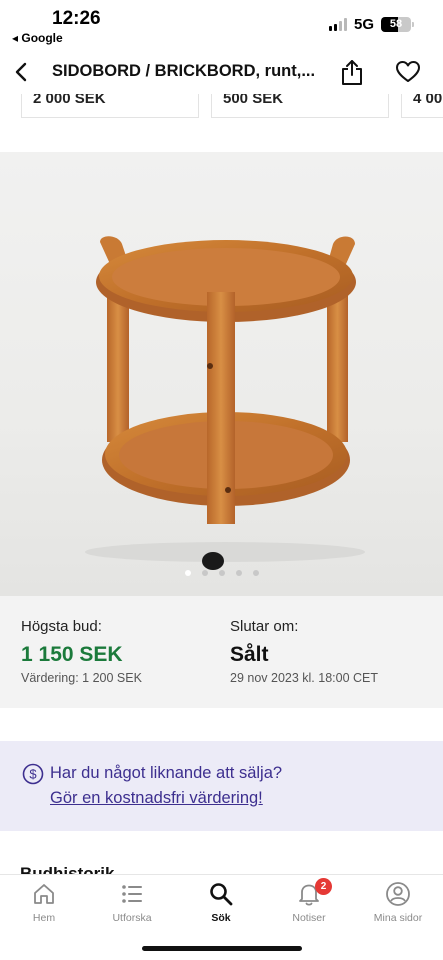 The height and width of the screenshot is (960, 443). I want to click on tab-my-pages: Mina sidor, so click(398, 906).